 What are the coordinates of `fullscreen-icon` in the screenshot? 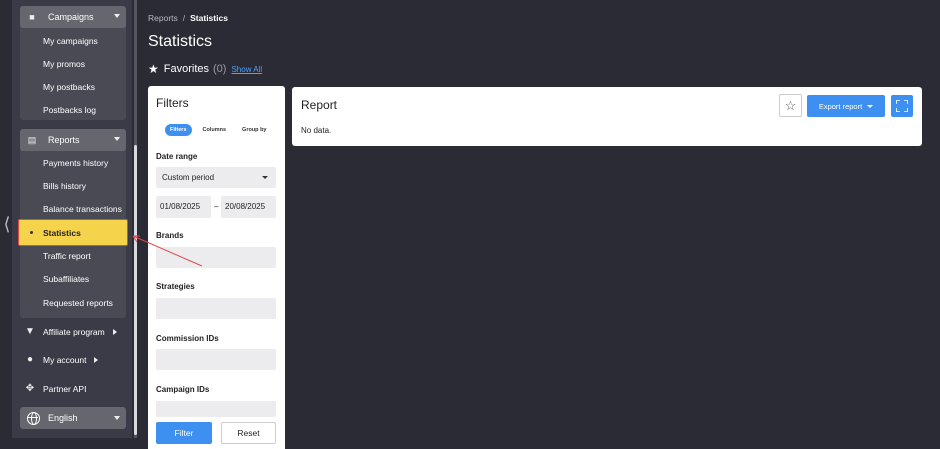 It's located at (902, 106).